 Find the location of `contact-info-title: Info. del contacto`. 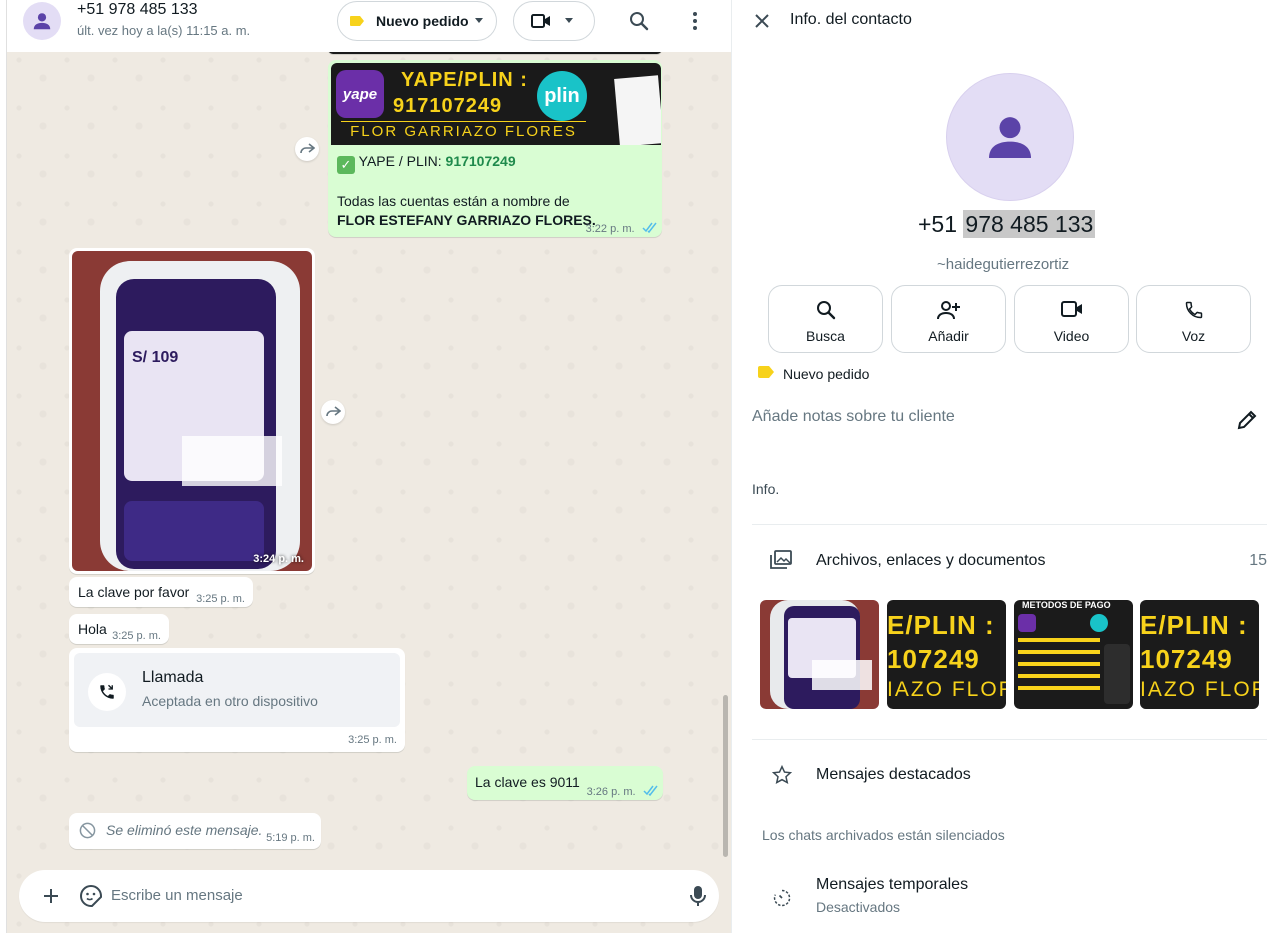

contact-info-title: Info. del contacto is located at coordinates (851, 19).